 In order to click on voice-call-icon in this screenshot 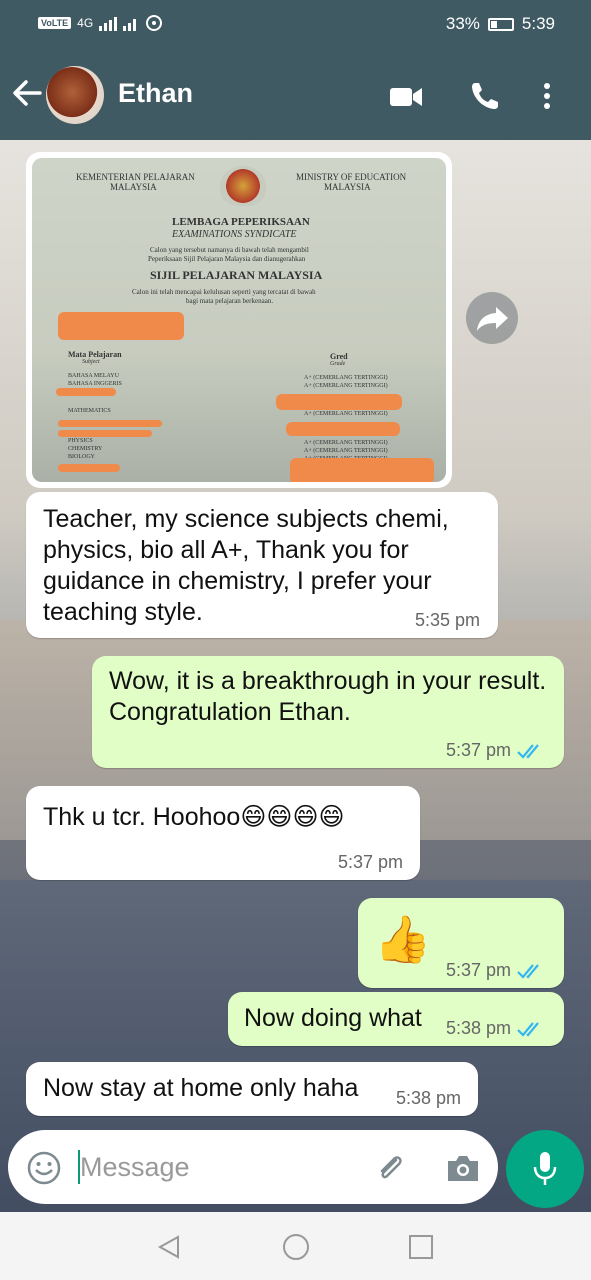, I will do `click(486, 96)`.